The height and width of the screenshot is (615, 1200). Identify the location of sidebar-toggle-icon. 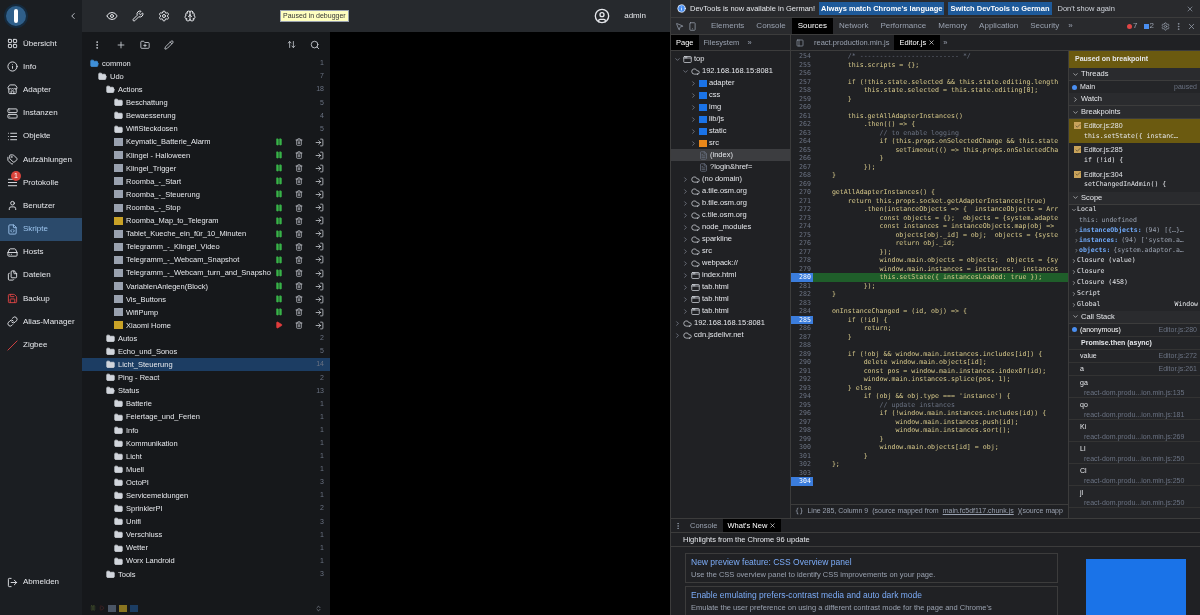
(800, 42).